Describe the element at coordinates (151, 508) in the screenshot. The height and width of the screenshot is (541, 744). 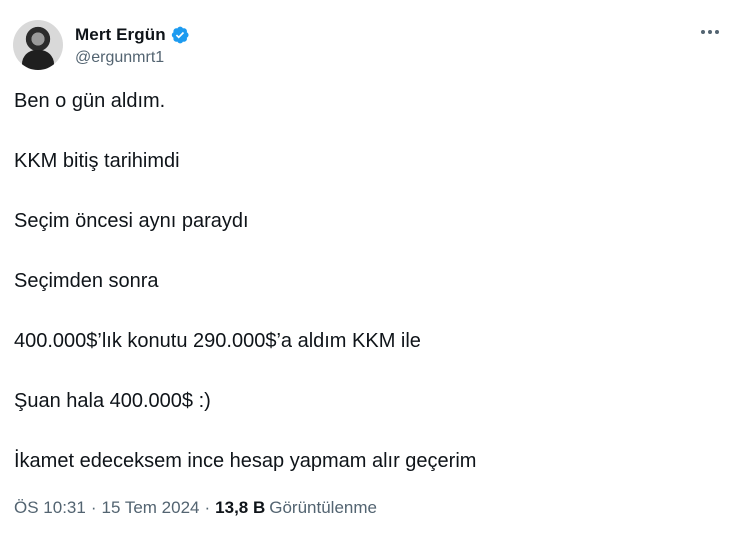
I see `tweet-date: 15 Tem 2024` at that location.